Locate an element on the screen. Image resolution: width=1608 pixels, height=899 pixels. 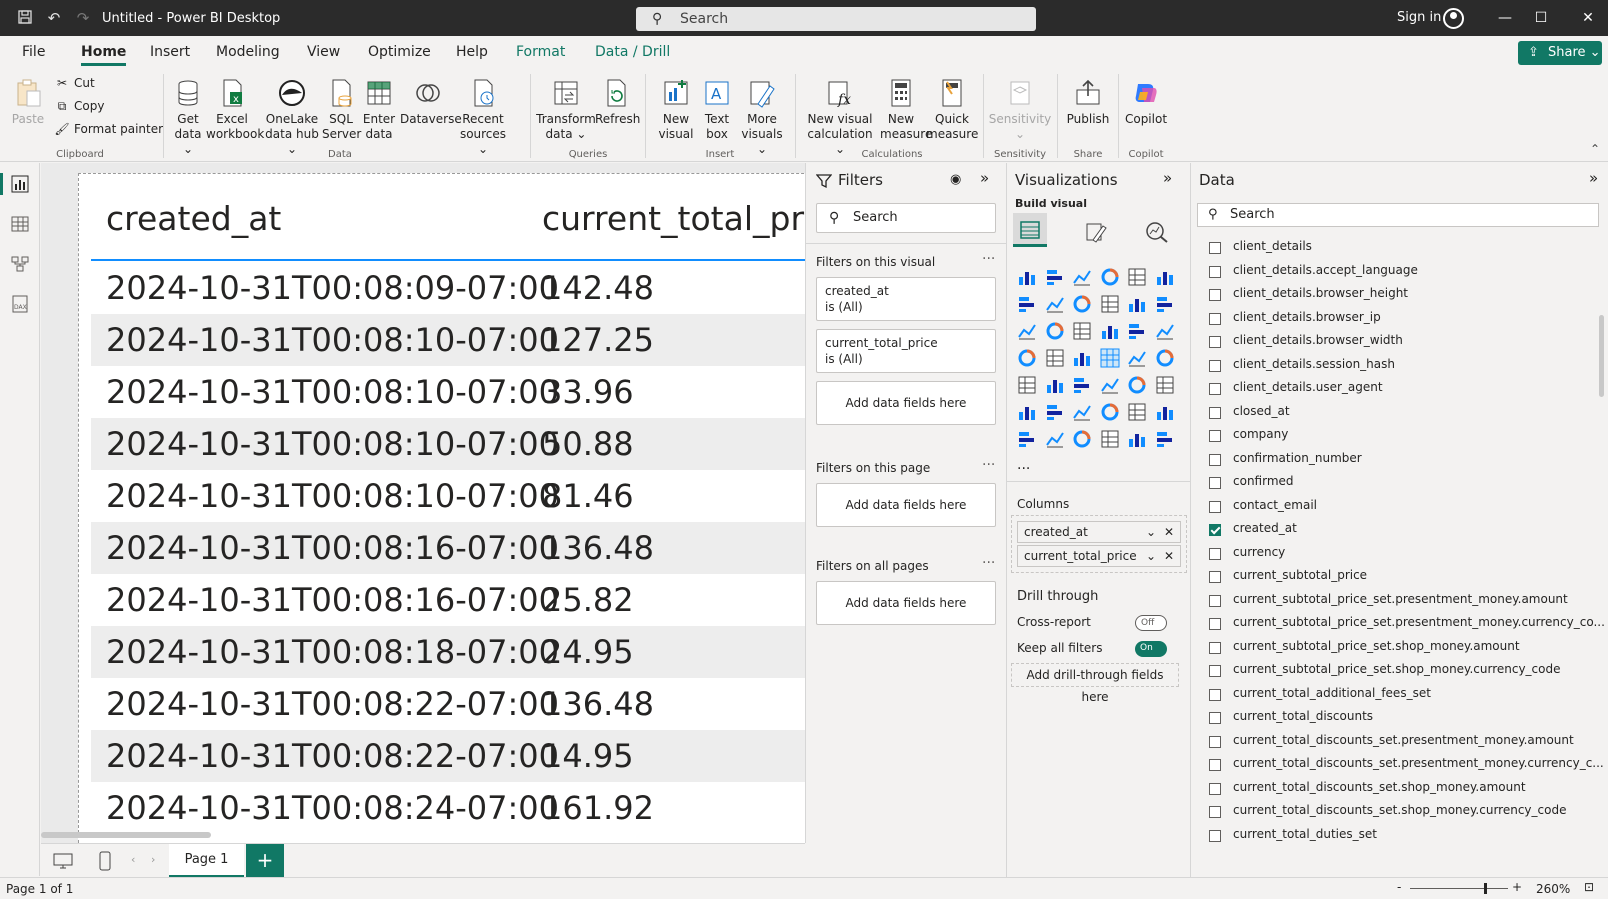
report-view-icon is located at coordinates (20, 184).